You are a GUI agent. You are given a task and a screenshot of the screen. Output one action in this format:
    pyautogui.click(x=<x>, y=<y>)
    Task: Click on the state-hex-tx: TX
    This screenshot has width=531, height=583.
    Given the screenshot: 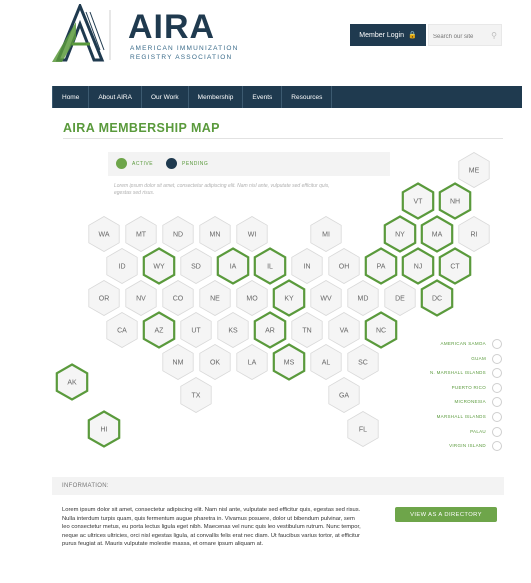 What is the action you would take?
    pyautogui.click(x=196, y=395)
    